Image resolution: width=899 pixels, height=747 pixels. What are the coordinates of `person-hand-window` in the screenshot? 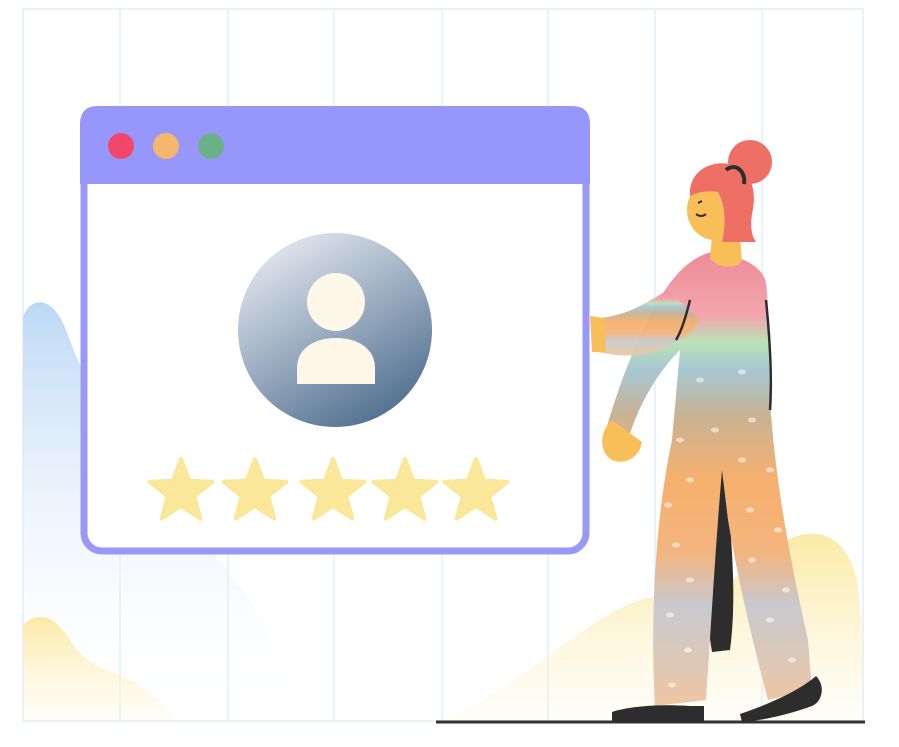 It's located at (598, 334).